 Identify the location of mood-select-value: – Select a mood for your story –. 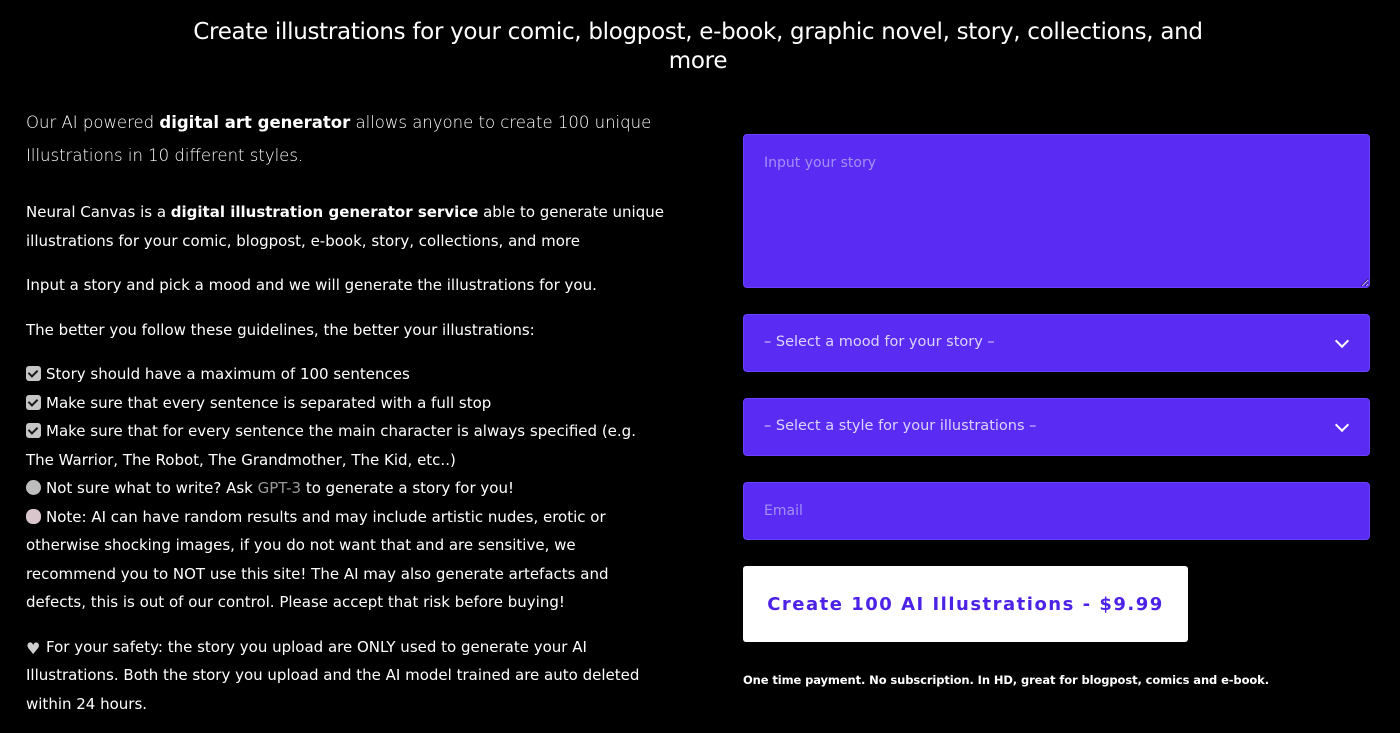
(879, 342).